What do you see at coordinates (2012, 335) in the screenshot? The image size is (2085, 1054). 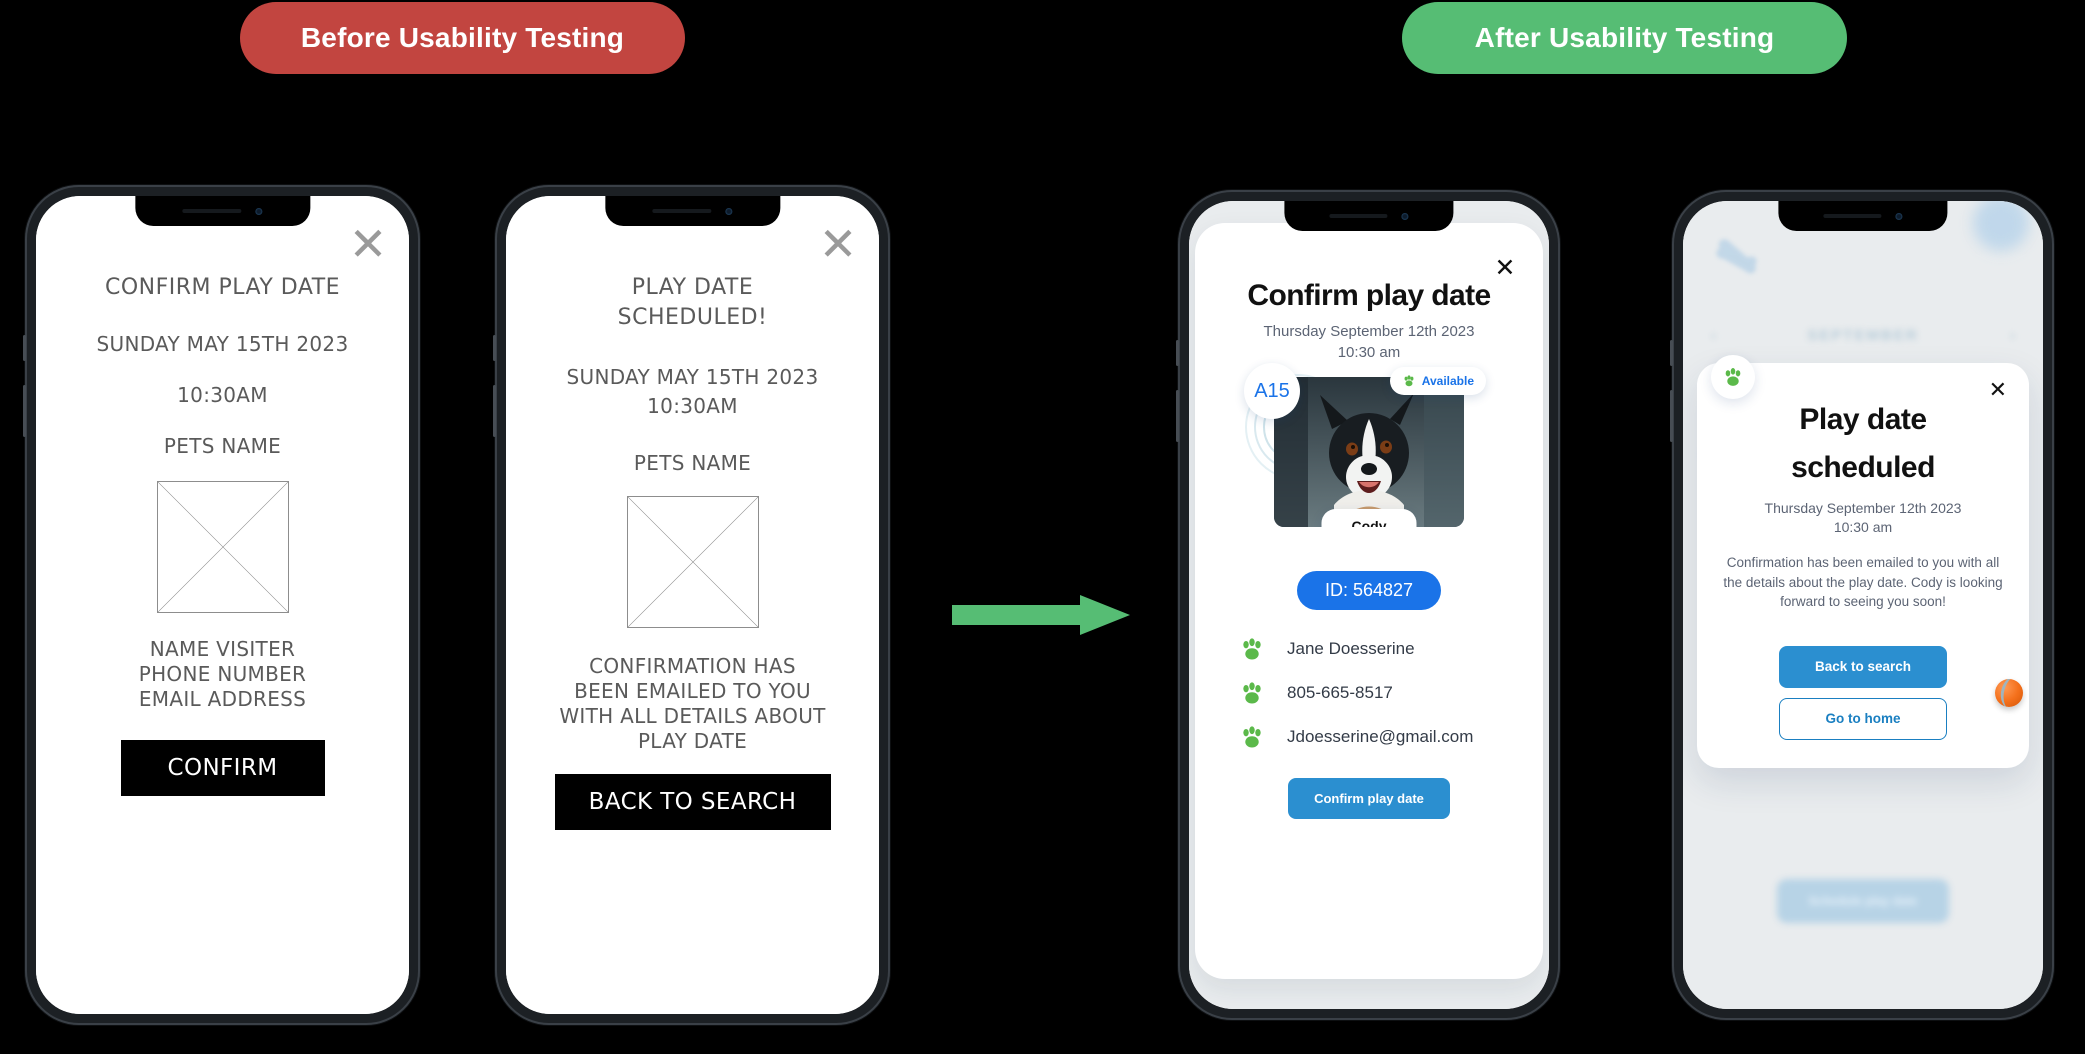 I see `next-month-chevron-icon: ›` at bounding box center [2012, 335].